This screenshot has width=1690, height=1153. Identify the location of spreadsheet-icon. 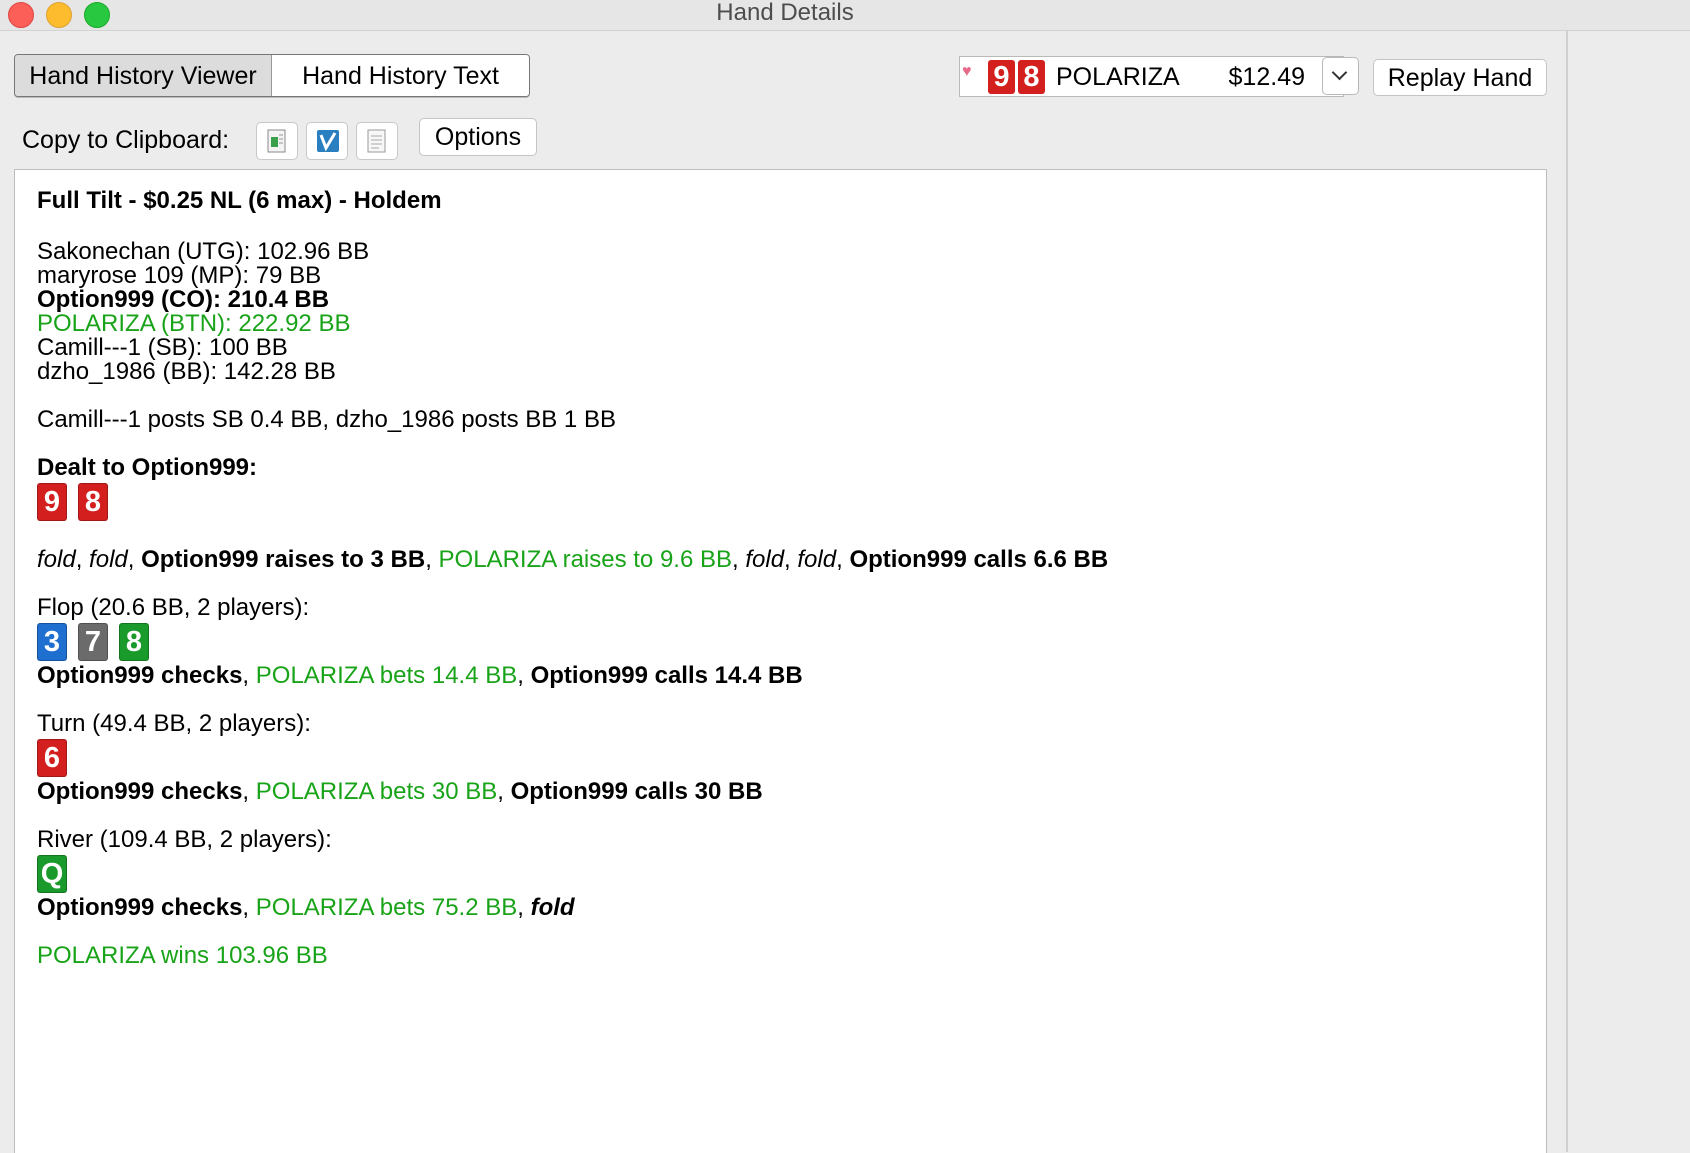
(276, 141).